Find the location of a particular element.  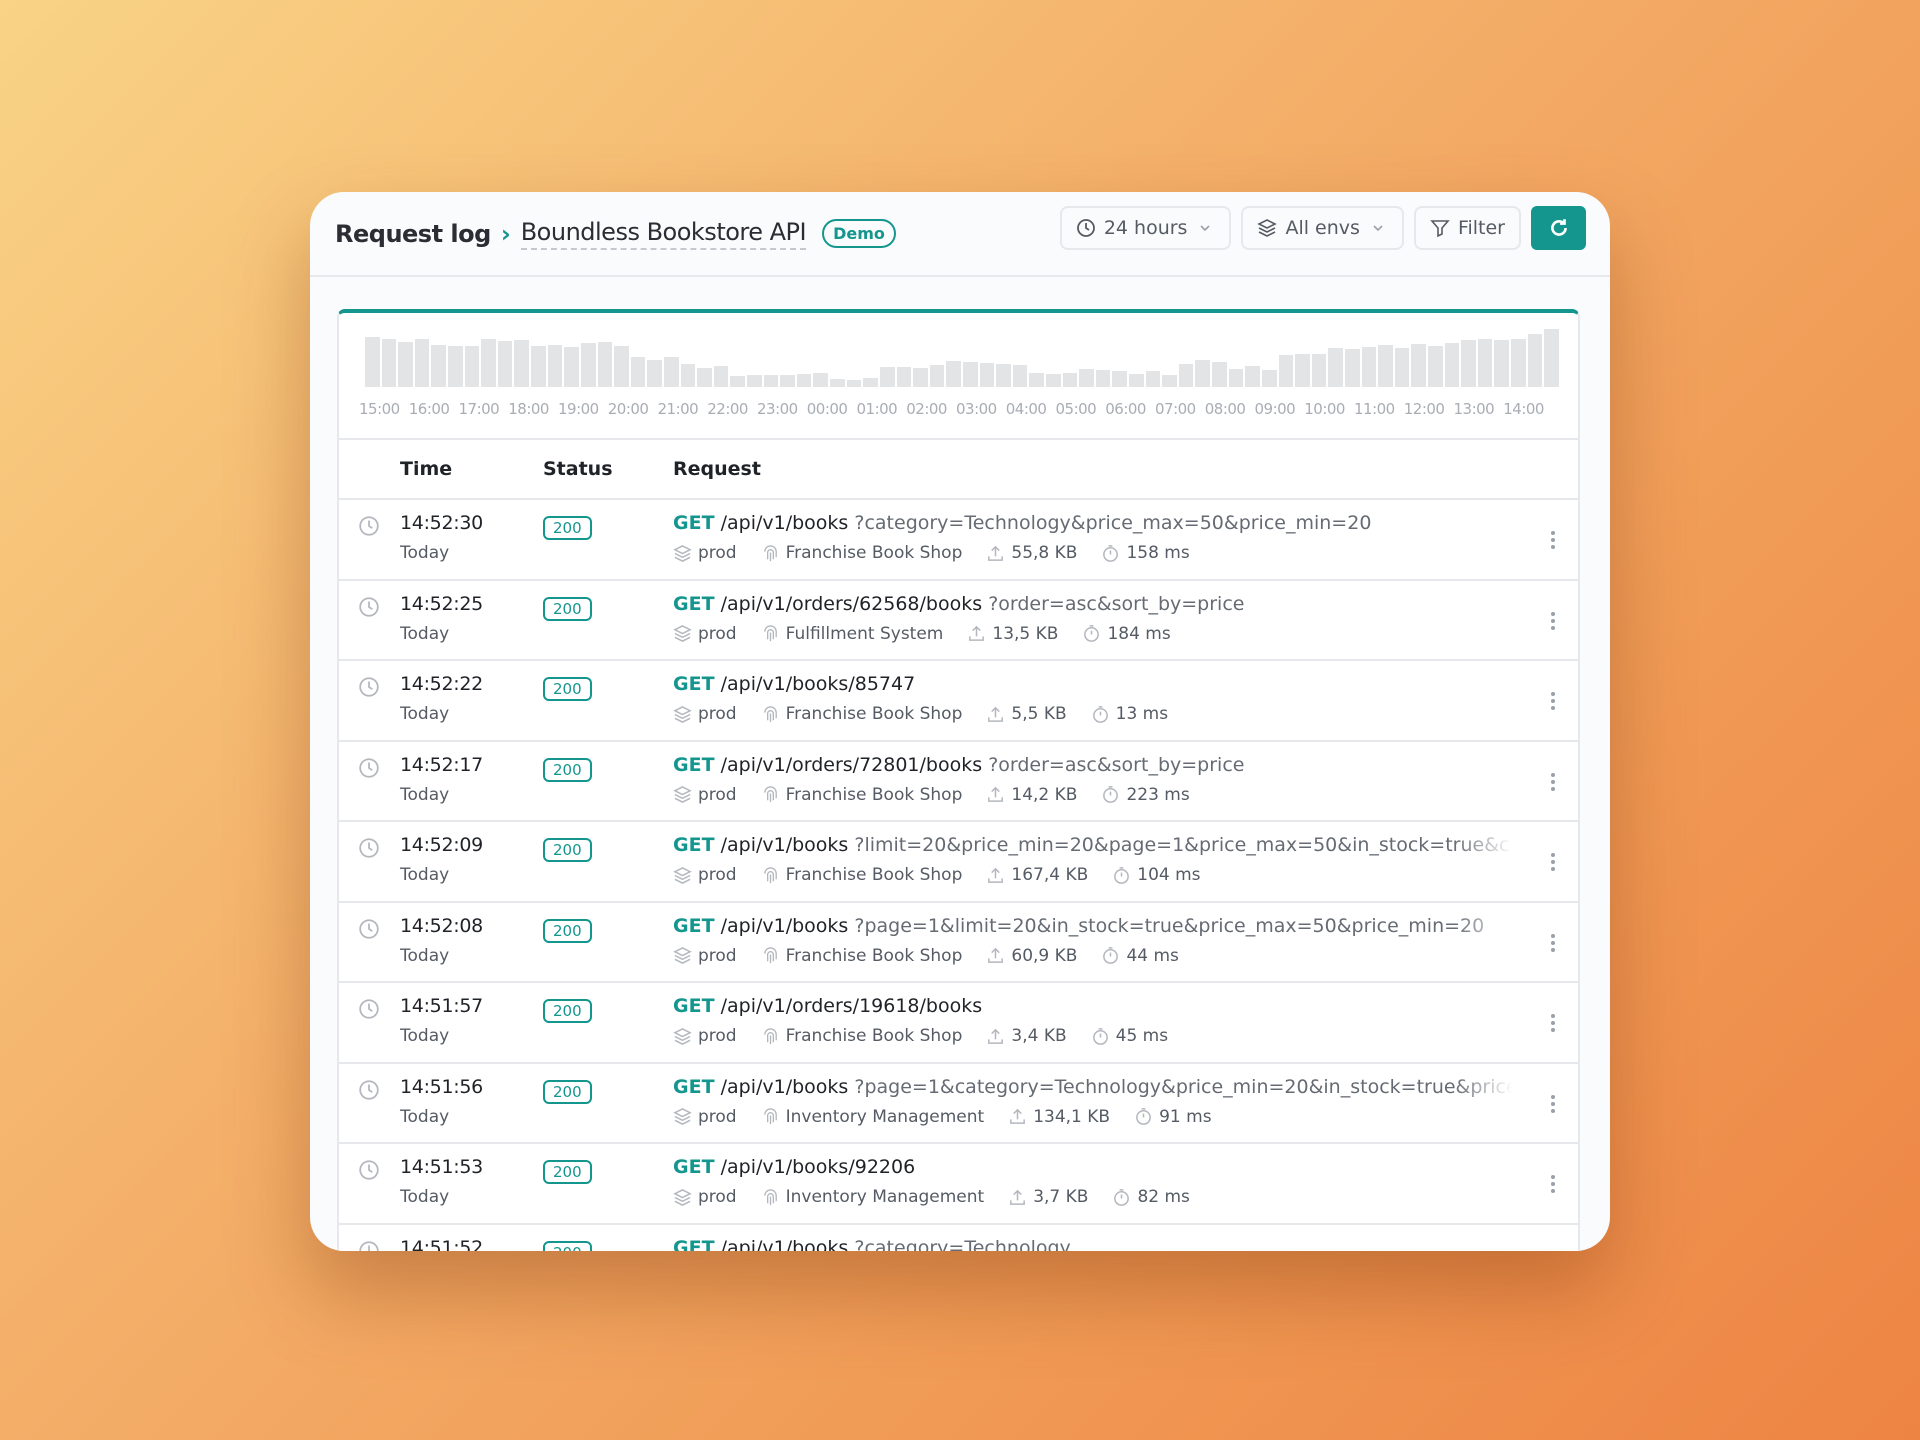

api-name: Boundless Bookstore API is located at coordinates (663, 234).